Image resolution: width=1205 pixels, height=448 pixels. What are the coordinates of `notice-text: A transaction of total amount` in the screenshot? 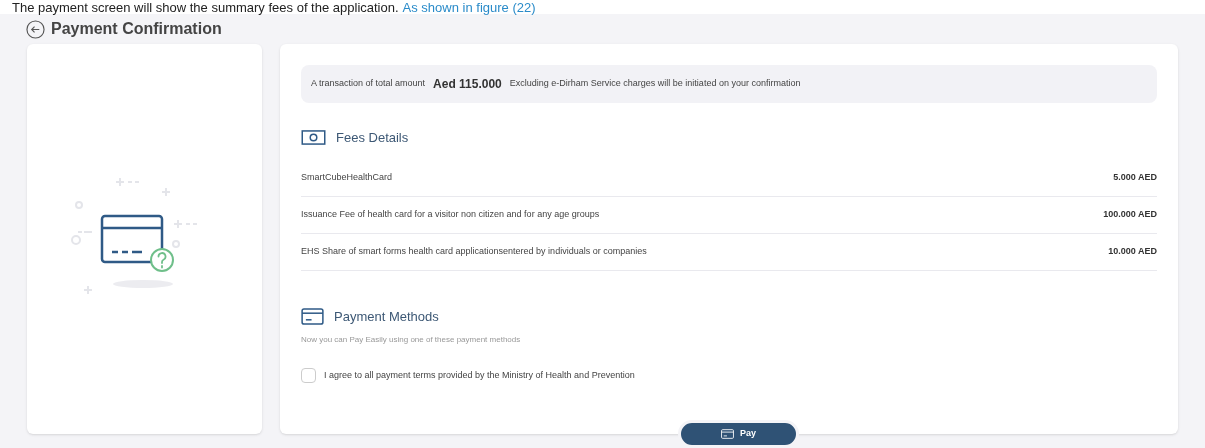 It's located at (368, 84).